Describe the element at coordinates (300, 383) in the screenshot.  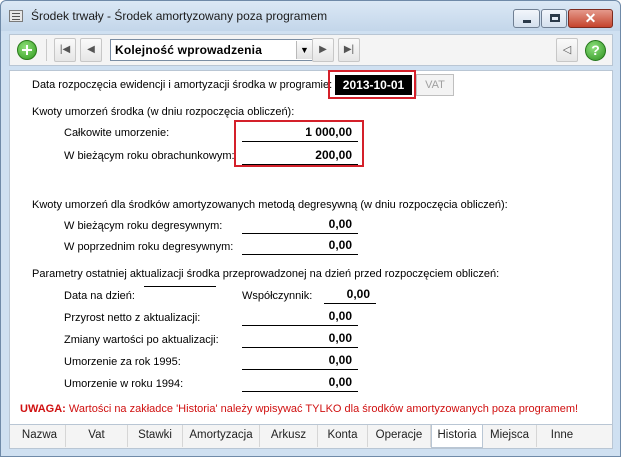
I see `depreciation-1994-field: 0,00` at that location.